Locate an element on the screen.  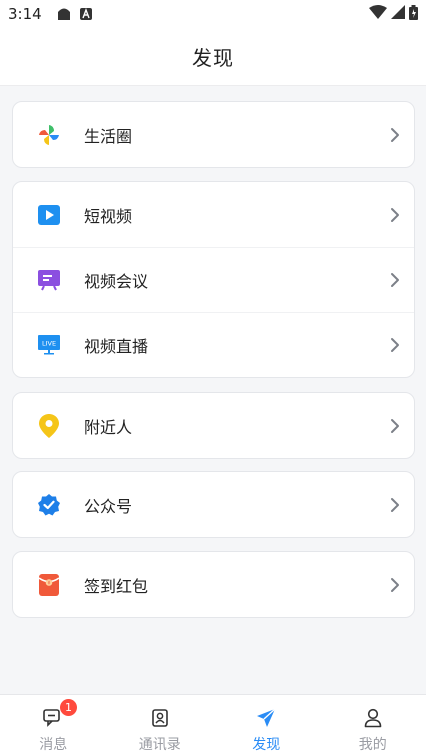
red-envelope-icon: ¥ is located at coordinates (49, 585).